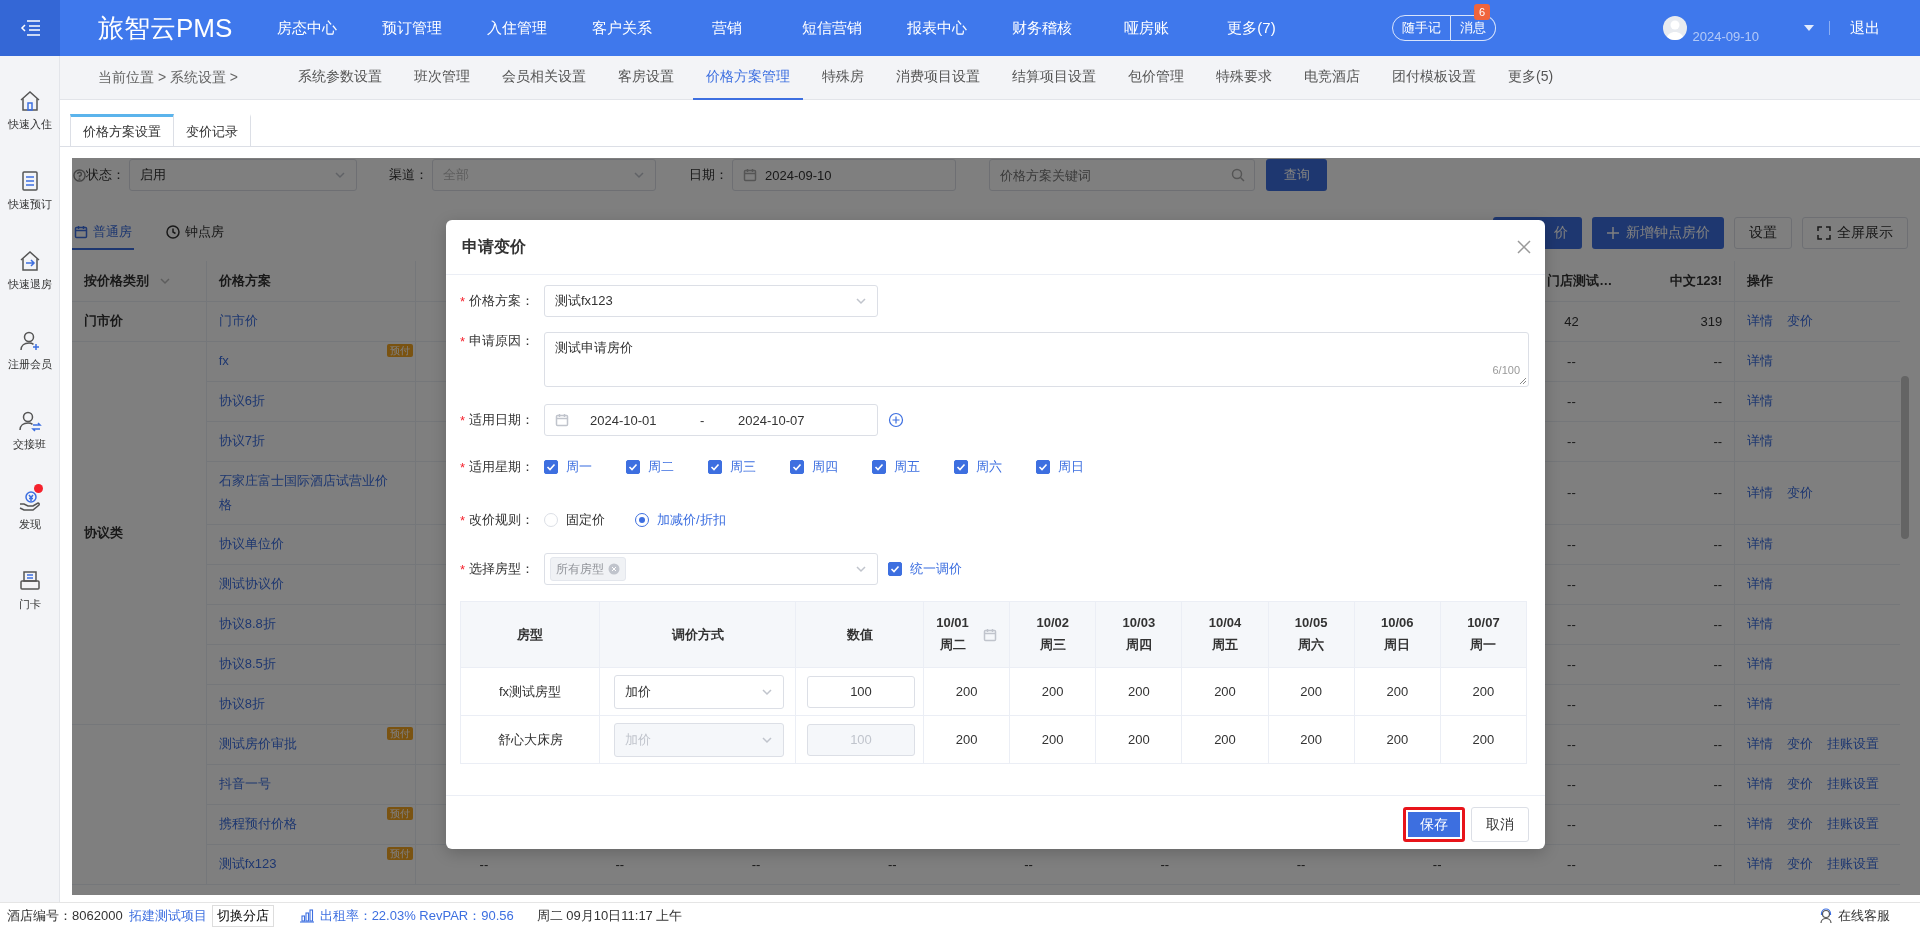  I want to click on status-select: 启用, so click(243, 175).